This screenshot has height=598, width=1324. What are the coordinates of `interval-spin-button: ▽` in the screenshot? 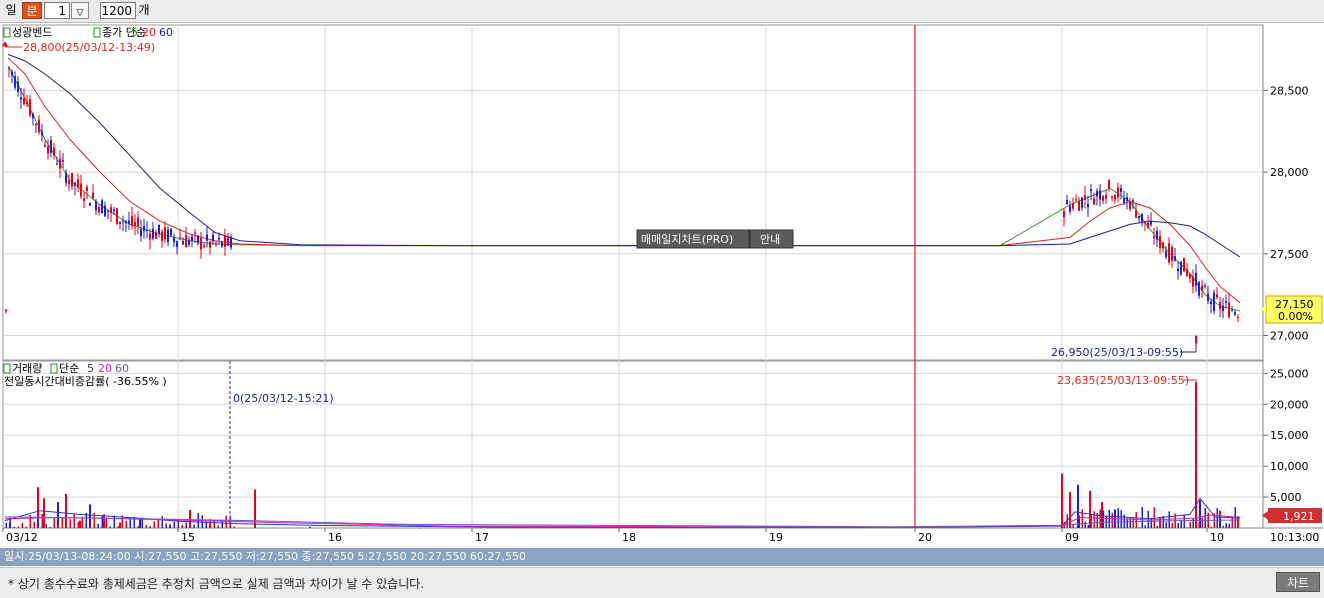 It's located at (80, 10).